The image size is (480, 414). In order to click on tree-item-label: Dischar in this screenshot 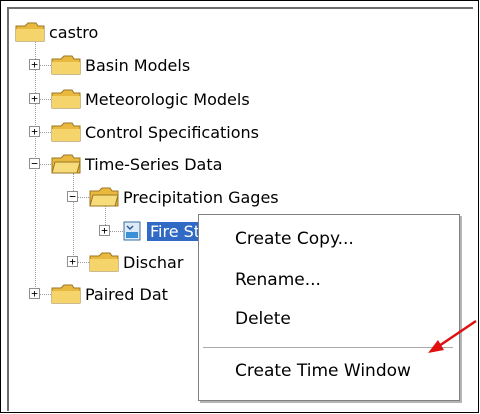, I will do `click(153, 262)`.